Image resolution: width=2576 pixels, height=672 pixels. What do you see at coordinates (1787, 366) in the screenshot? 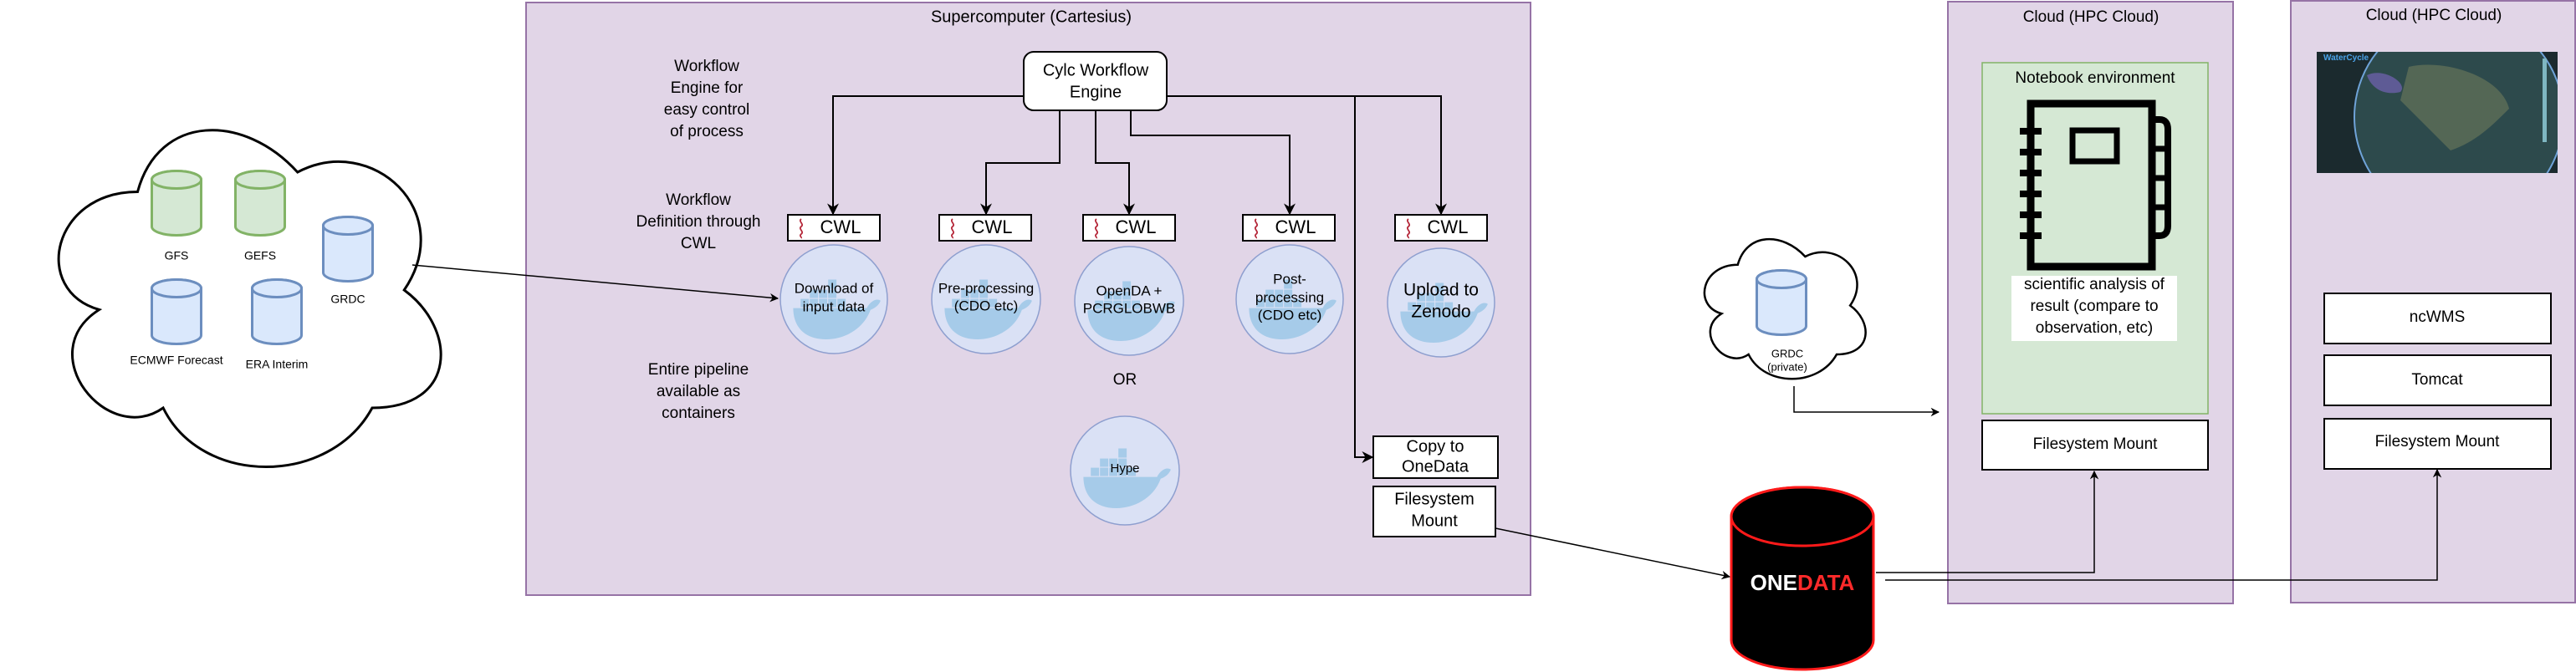
I see `dataset-label: (private)` at bounding box center [1787, 366].